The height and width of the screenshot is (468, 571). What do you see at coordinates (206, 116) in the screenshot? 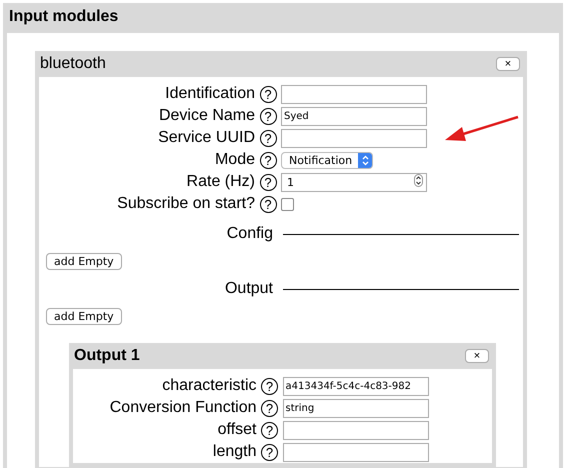
I see `field-label: Device Name` at bounding box center [206, 116].